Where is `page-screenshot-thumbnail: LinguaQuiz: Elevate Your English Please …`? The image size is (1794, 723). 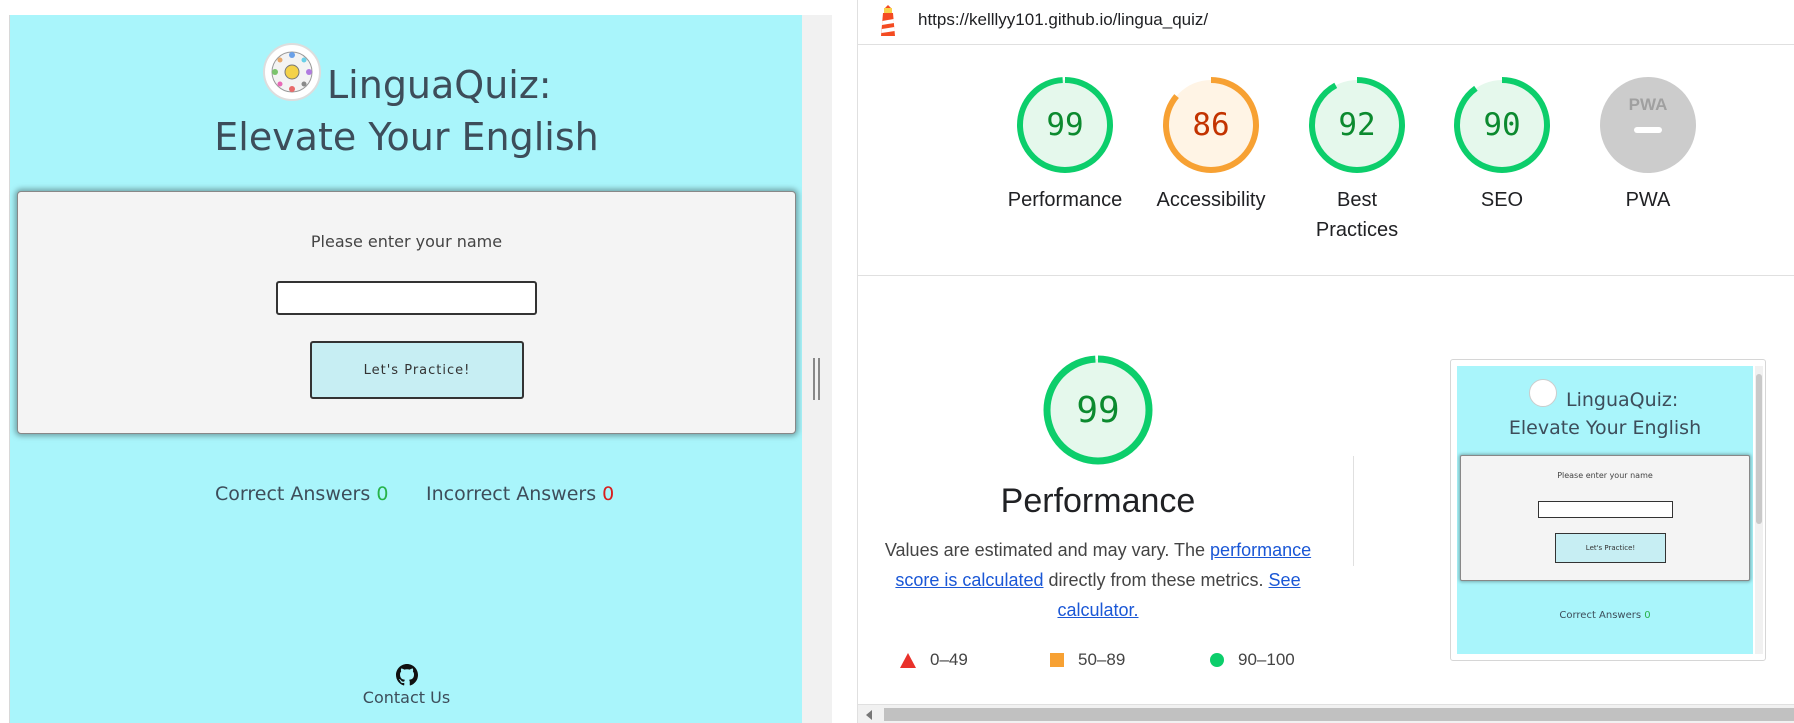
page-screenshot-thumbnail: LinguaQuiz: Elevate Your English Please … is located at coordinates (1608, 510).